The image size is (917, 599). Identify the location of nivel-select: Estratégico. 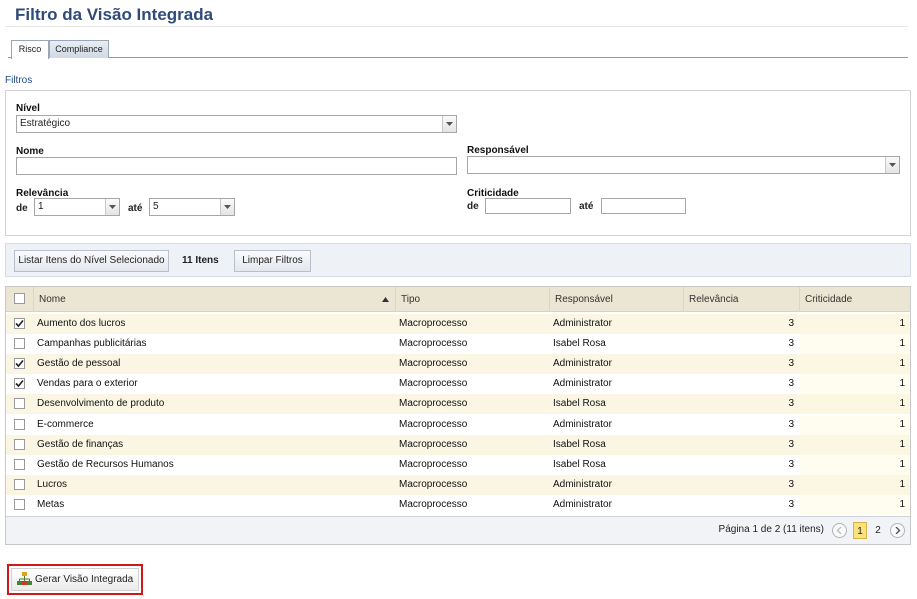
(236, 124).